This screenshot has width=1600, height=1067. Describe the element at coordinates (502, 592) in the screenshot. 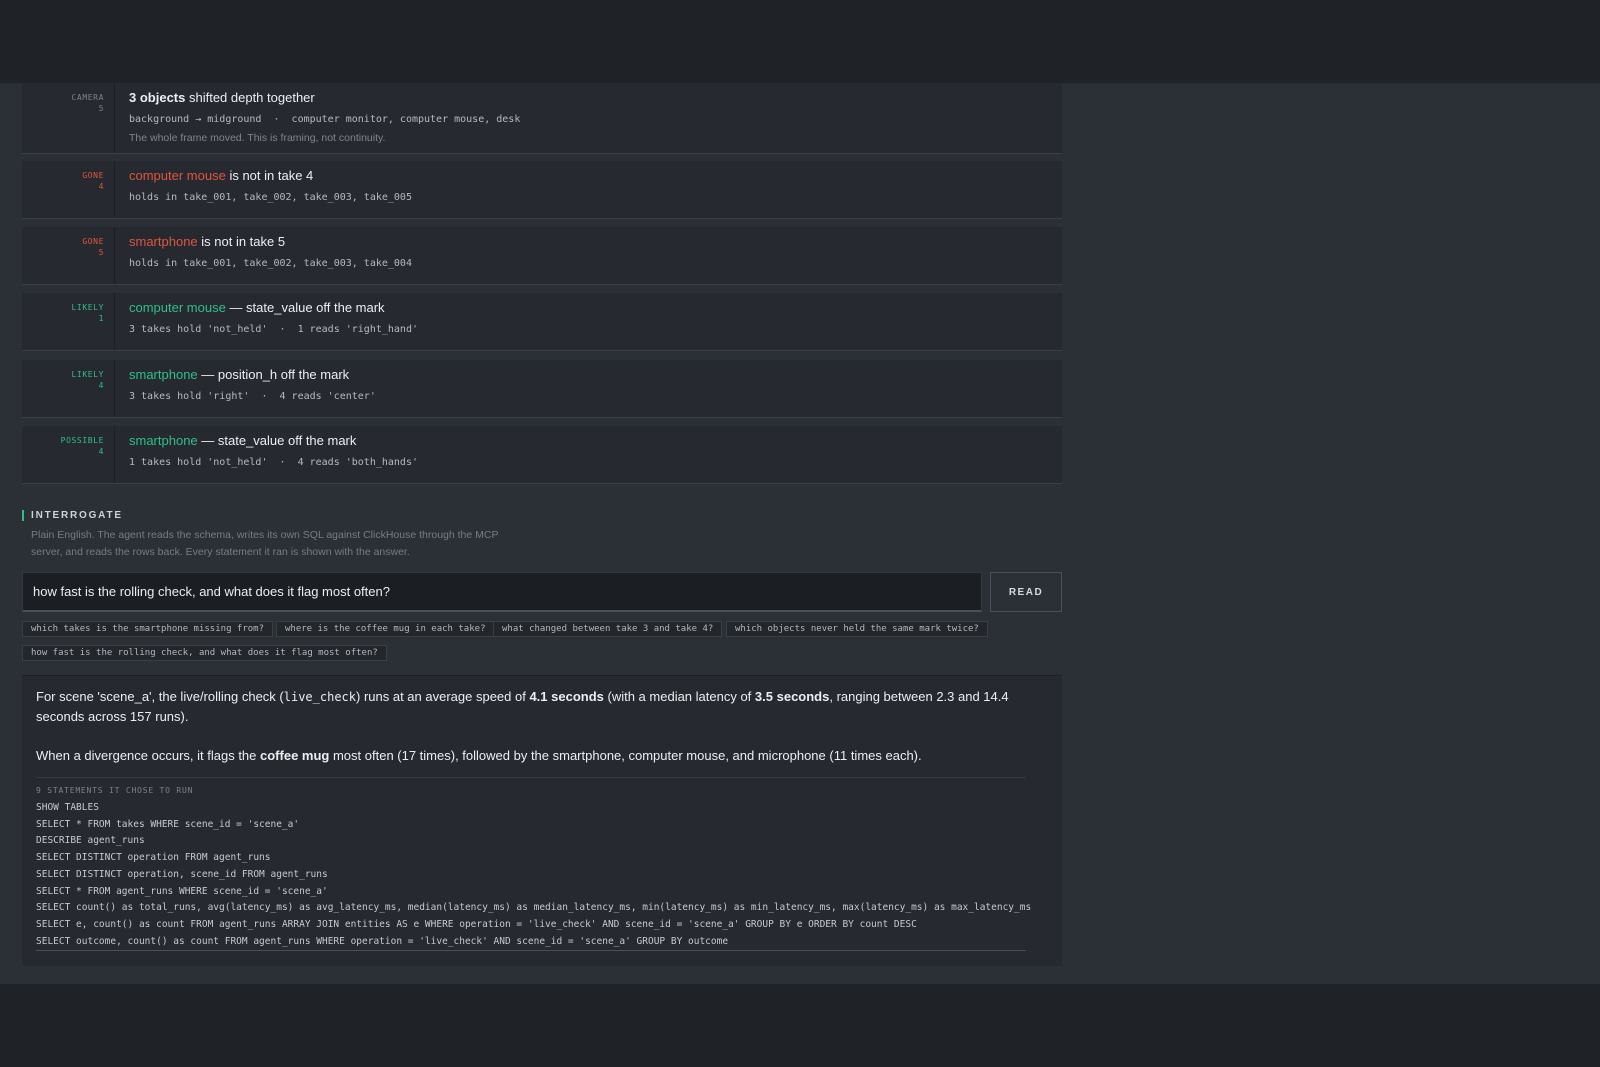

I see `question-input` at that location.